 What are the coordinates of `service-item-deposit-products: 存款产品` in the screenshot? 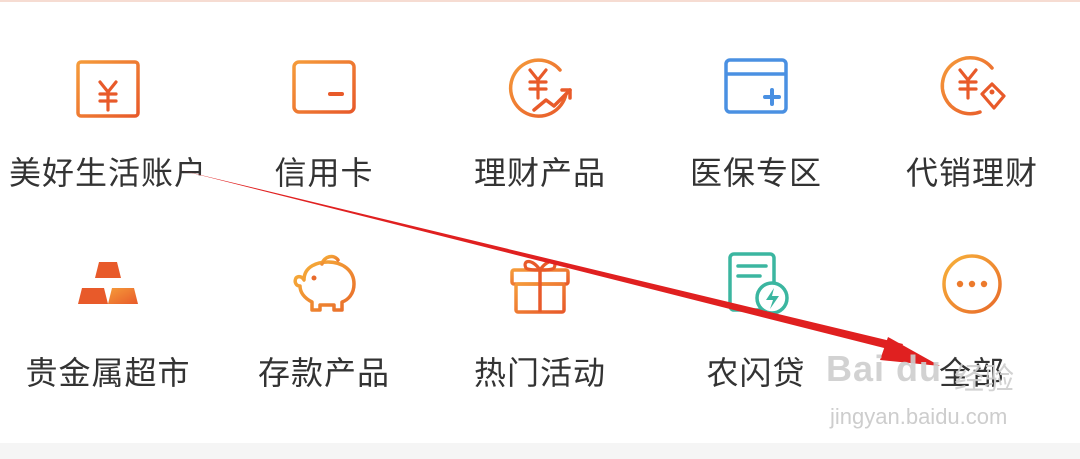 It's located at (324, 300).